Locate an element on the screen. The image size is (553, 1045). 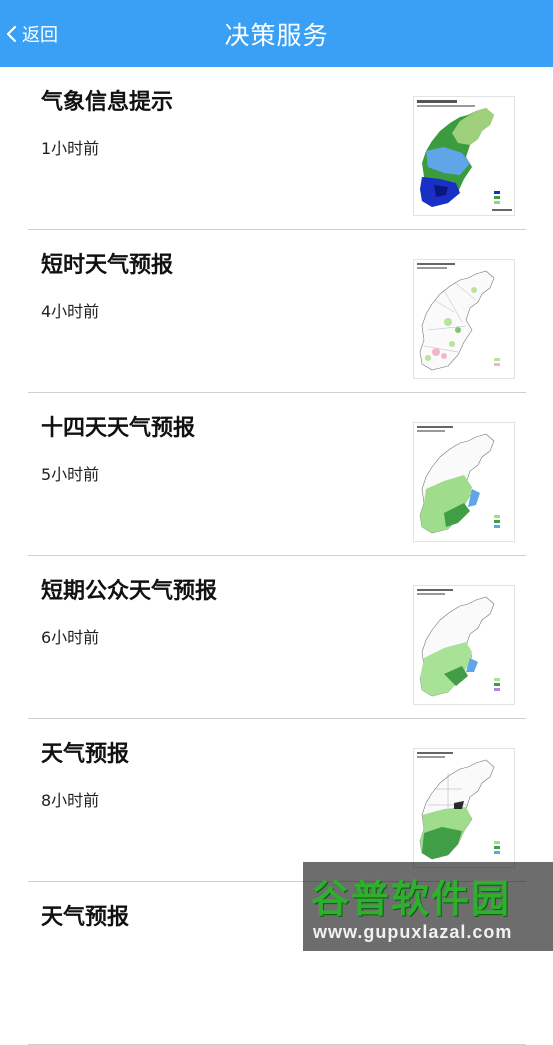
item-time: 8小时前 is located at coordinates (70, 800).